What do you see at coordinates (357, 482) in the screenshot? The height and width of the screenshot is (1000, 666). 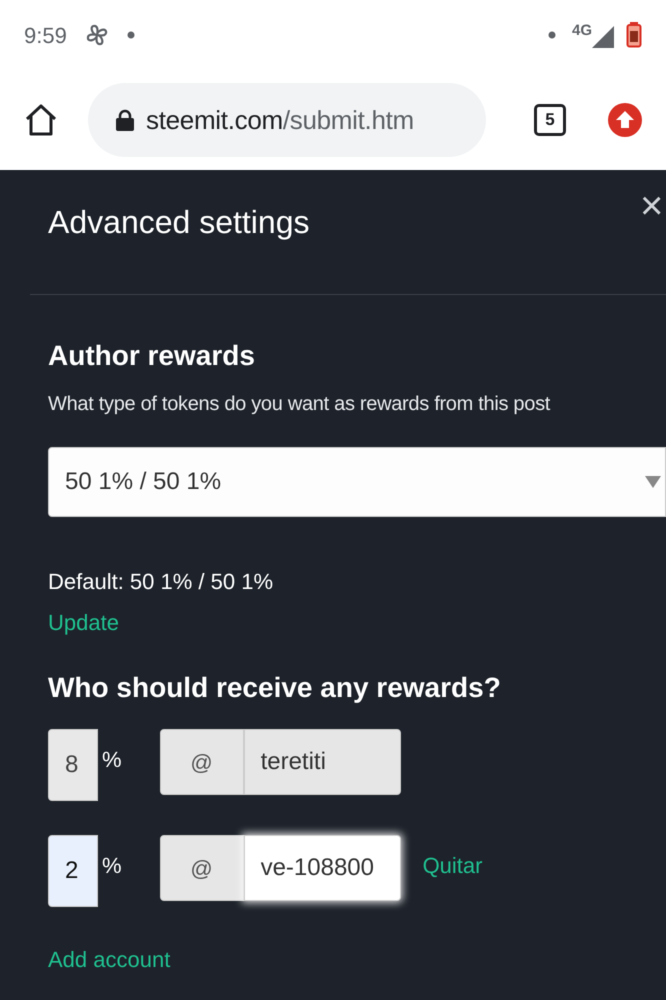 I see `reward-type-select: 50 1% / 50 1%` at bounding box center [357, 482].